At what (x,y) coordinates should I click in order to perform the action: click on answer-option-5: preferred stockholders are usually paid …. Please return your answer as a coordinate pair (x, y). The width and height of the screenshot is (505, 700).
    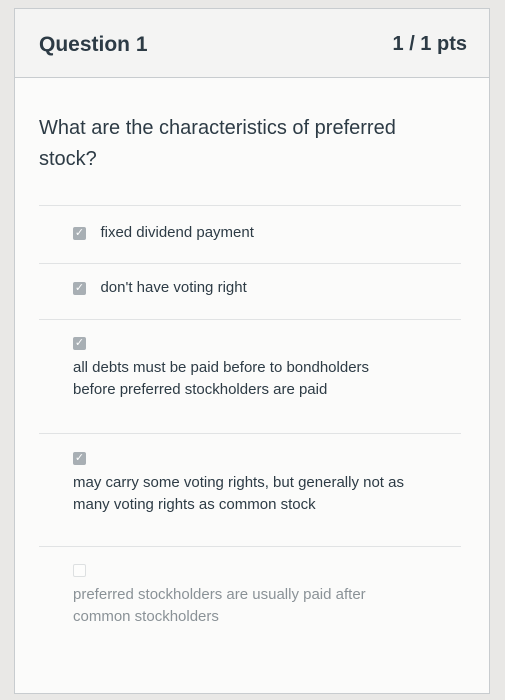
    Looking at the image, I should click on (273, 595).